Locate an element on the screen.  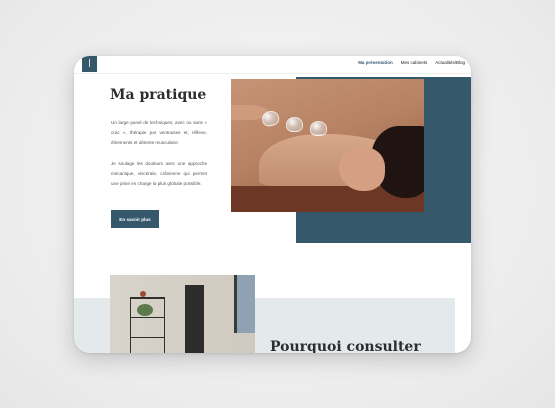
shelf-plant is located at coordinates (145, 310).